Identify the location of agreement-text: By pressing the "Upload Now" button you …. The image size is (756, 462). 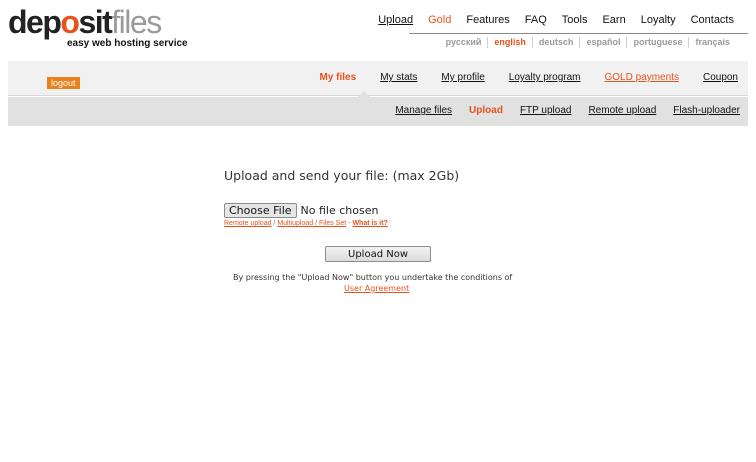
(373, 277).